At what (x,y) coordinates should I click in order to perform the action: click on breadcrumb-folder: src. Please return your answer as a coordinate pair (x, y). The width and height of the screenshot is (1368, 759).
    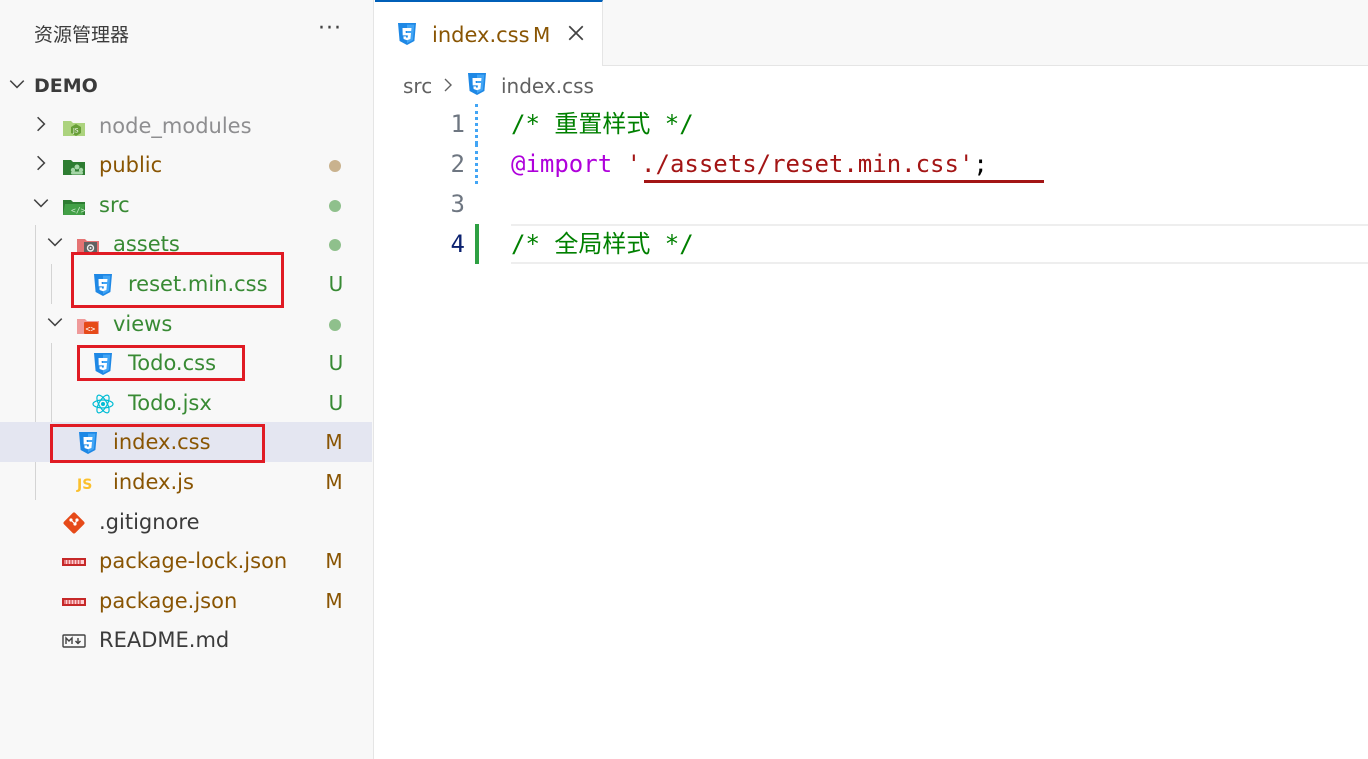
    Looking at the image, I should click on (417, 86).